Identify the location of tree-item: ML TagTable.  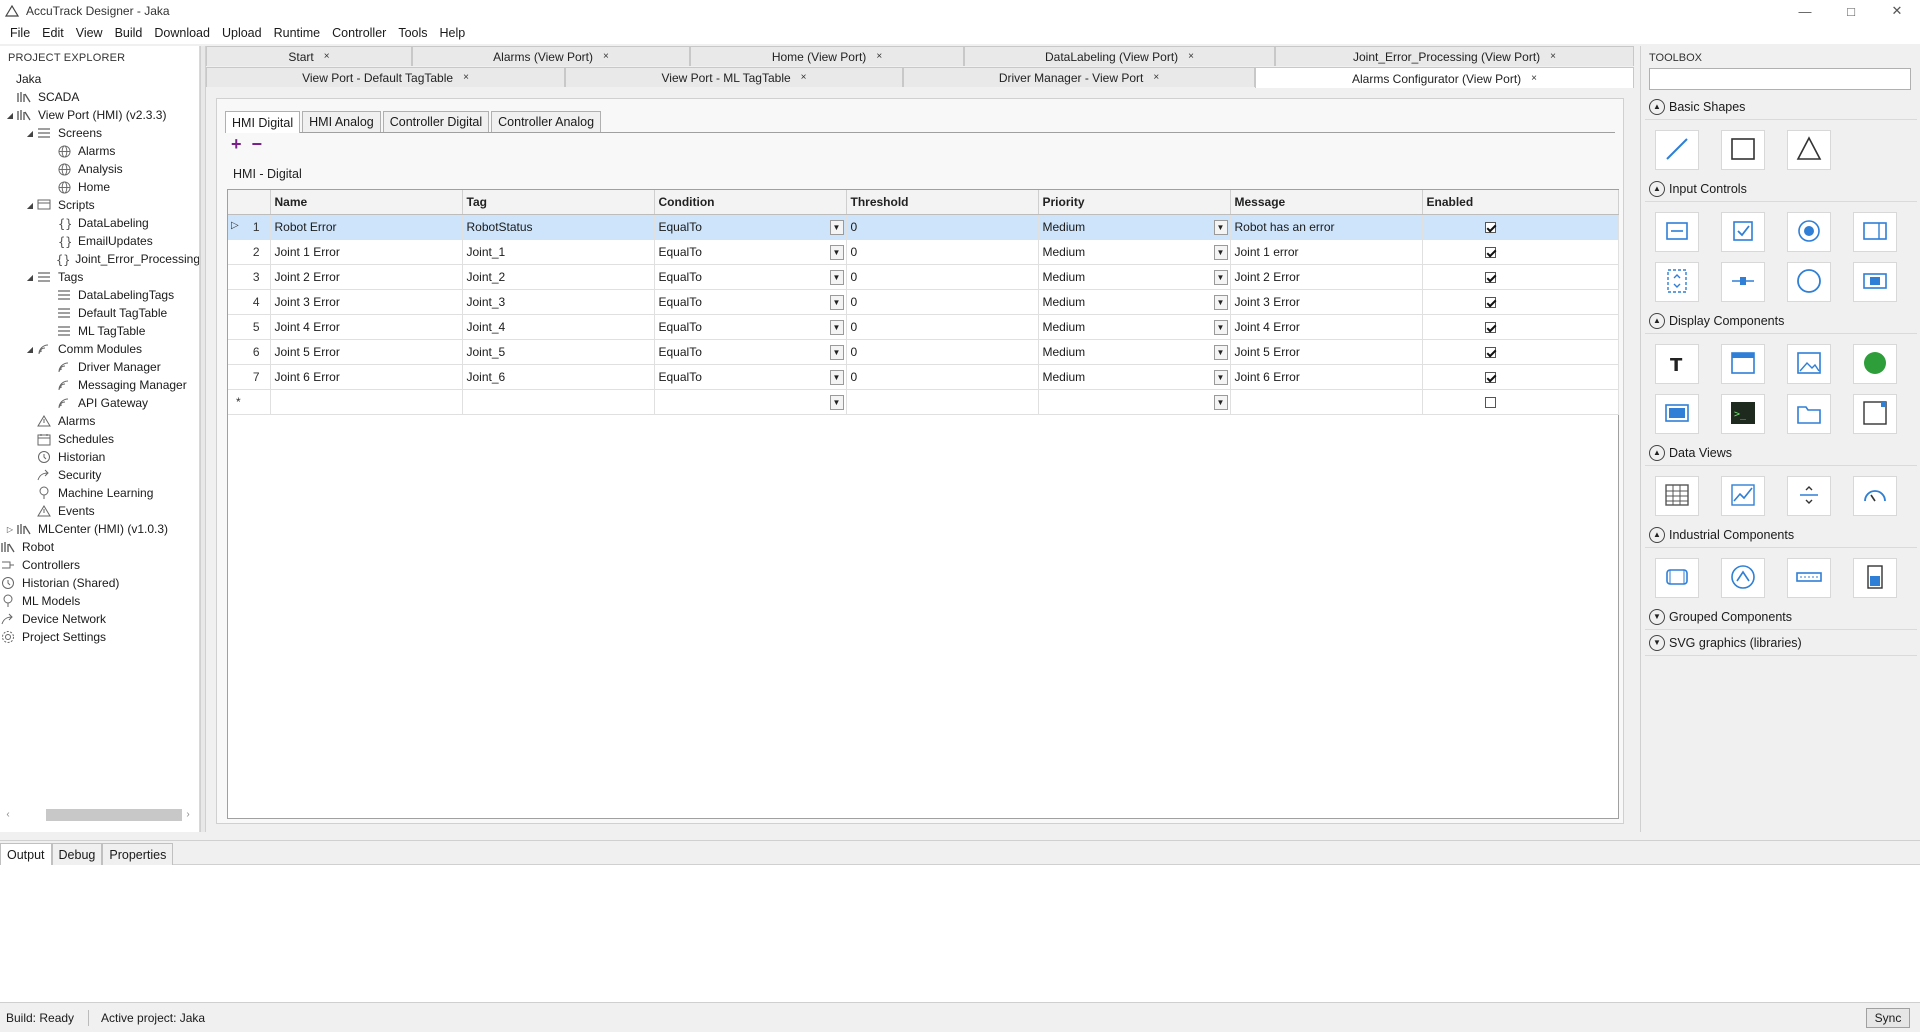
(99, 331).